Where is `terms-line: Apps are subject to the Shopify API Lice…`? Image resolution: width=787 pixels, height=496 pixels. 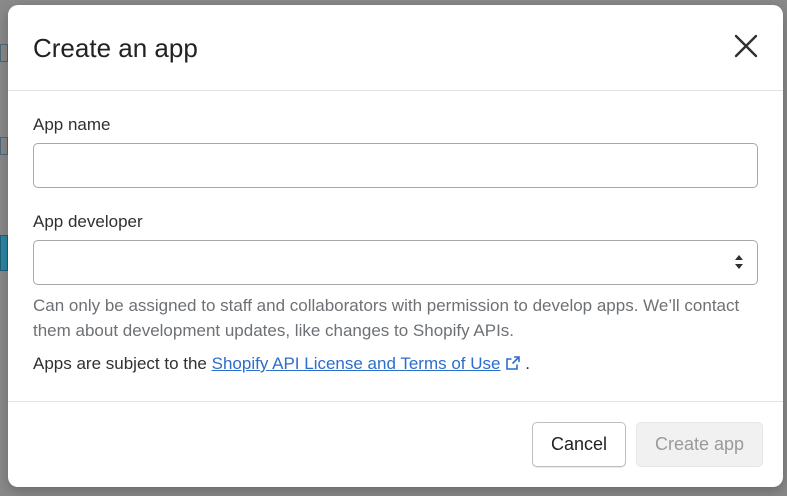
terms-line: Apps are subject to the Shopify API Lice… is located at coordinates (395, 364).